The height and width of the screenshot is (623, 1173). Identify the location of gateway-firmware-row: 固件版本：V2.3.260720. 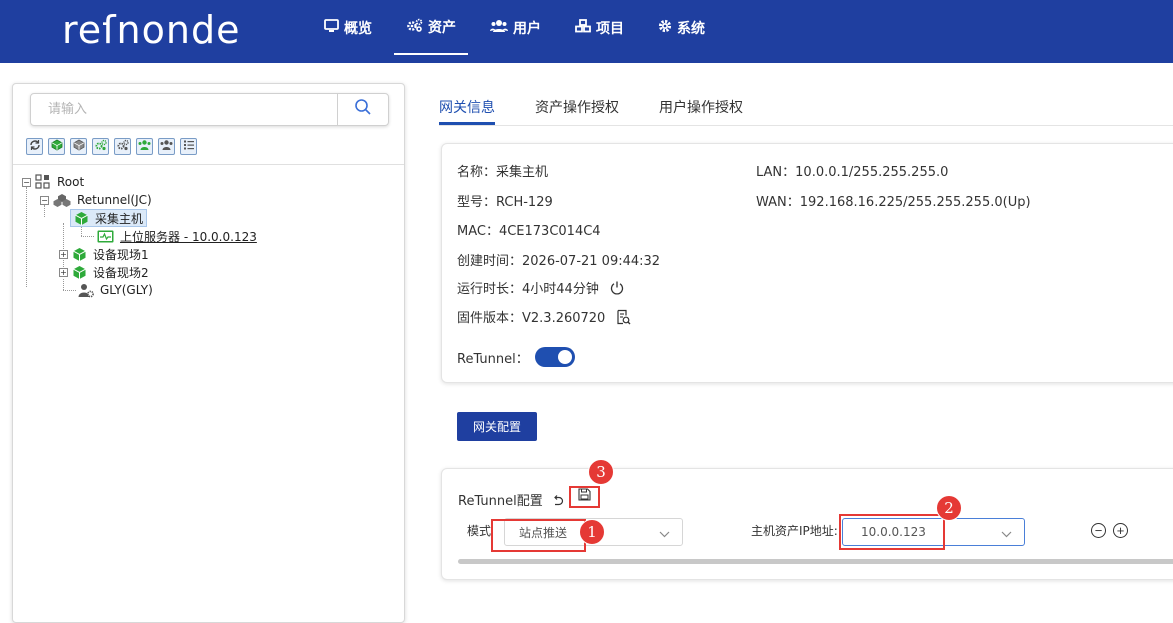
(544, 316).